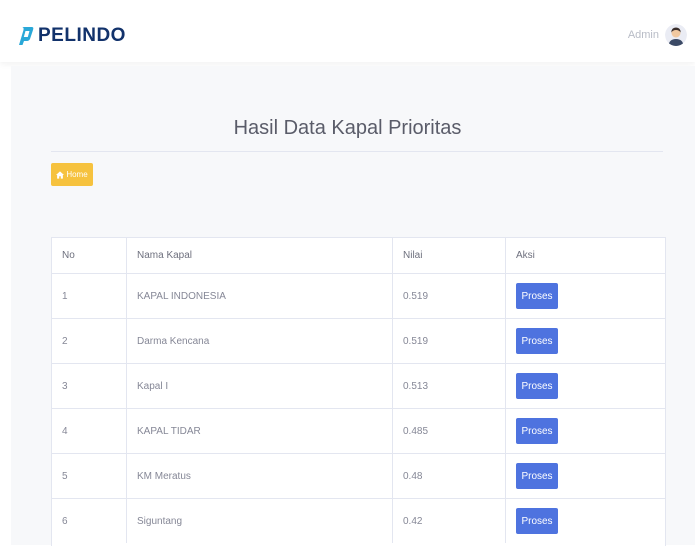  Describe the element at coordinates (259, 296) in the screenshot. I see `cell-nama-kapal: KAPAL INDONESIA` at that location.